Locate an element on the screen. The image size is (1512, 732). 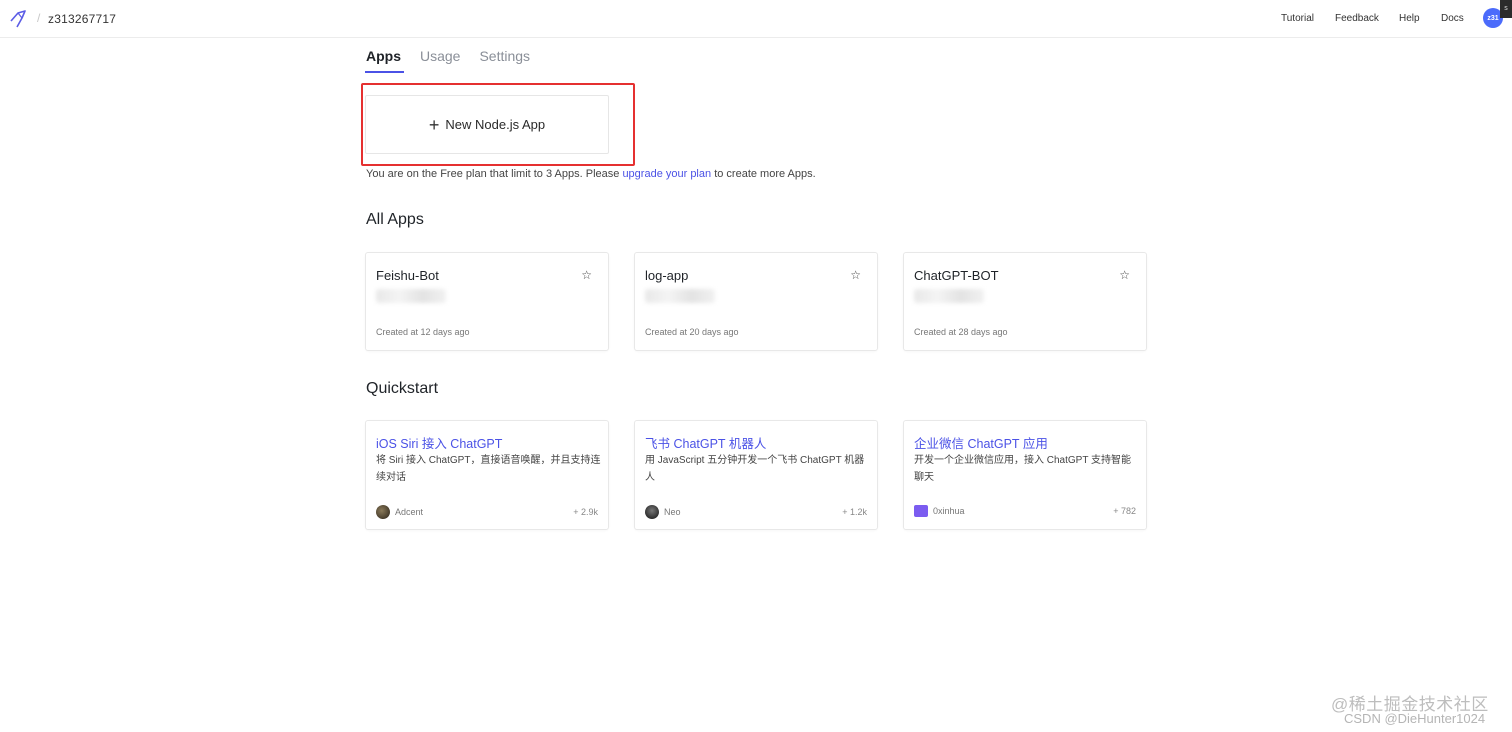
app-card: Feishu-Bot ☆ Created at 12 days ago is located at coordinates (487, 301).